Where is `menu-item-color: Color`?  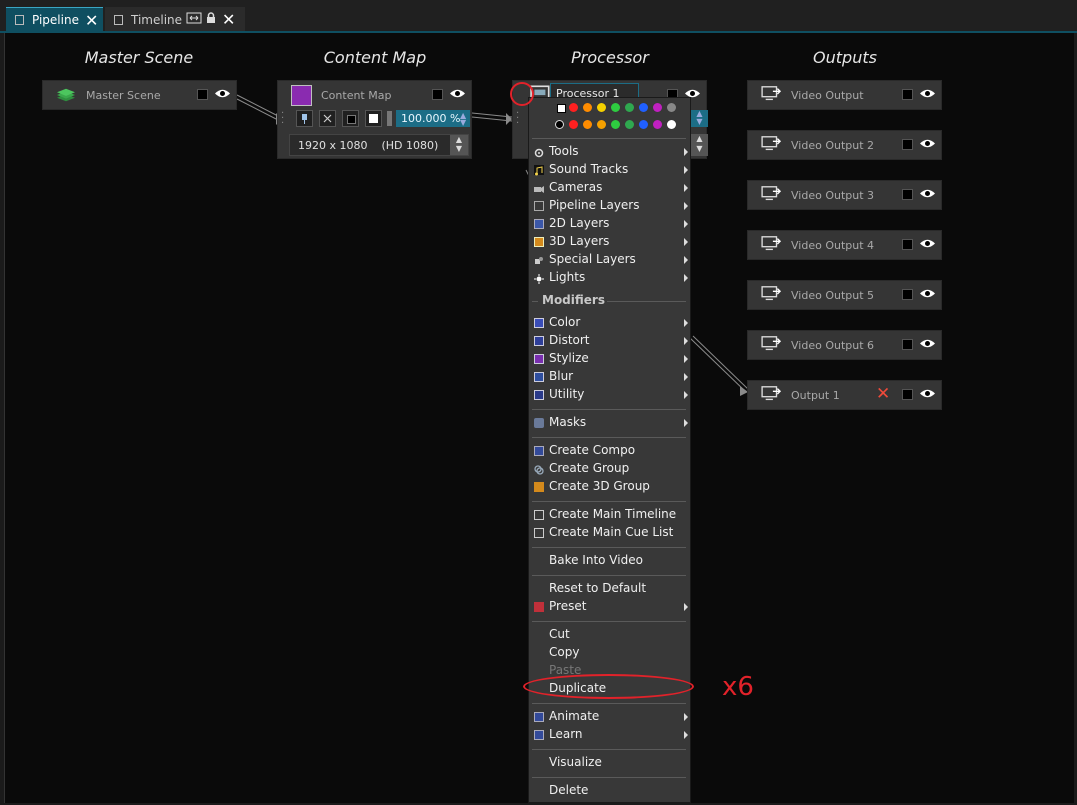
menu-item-color: Color is located at coordinates (564, 322).